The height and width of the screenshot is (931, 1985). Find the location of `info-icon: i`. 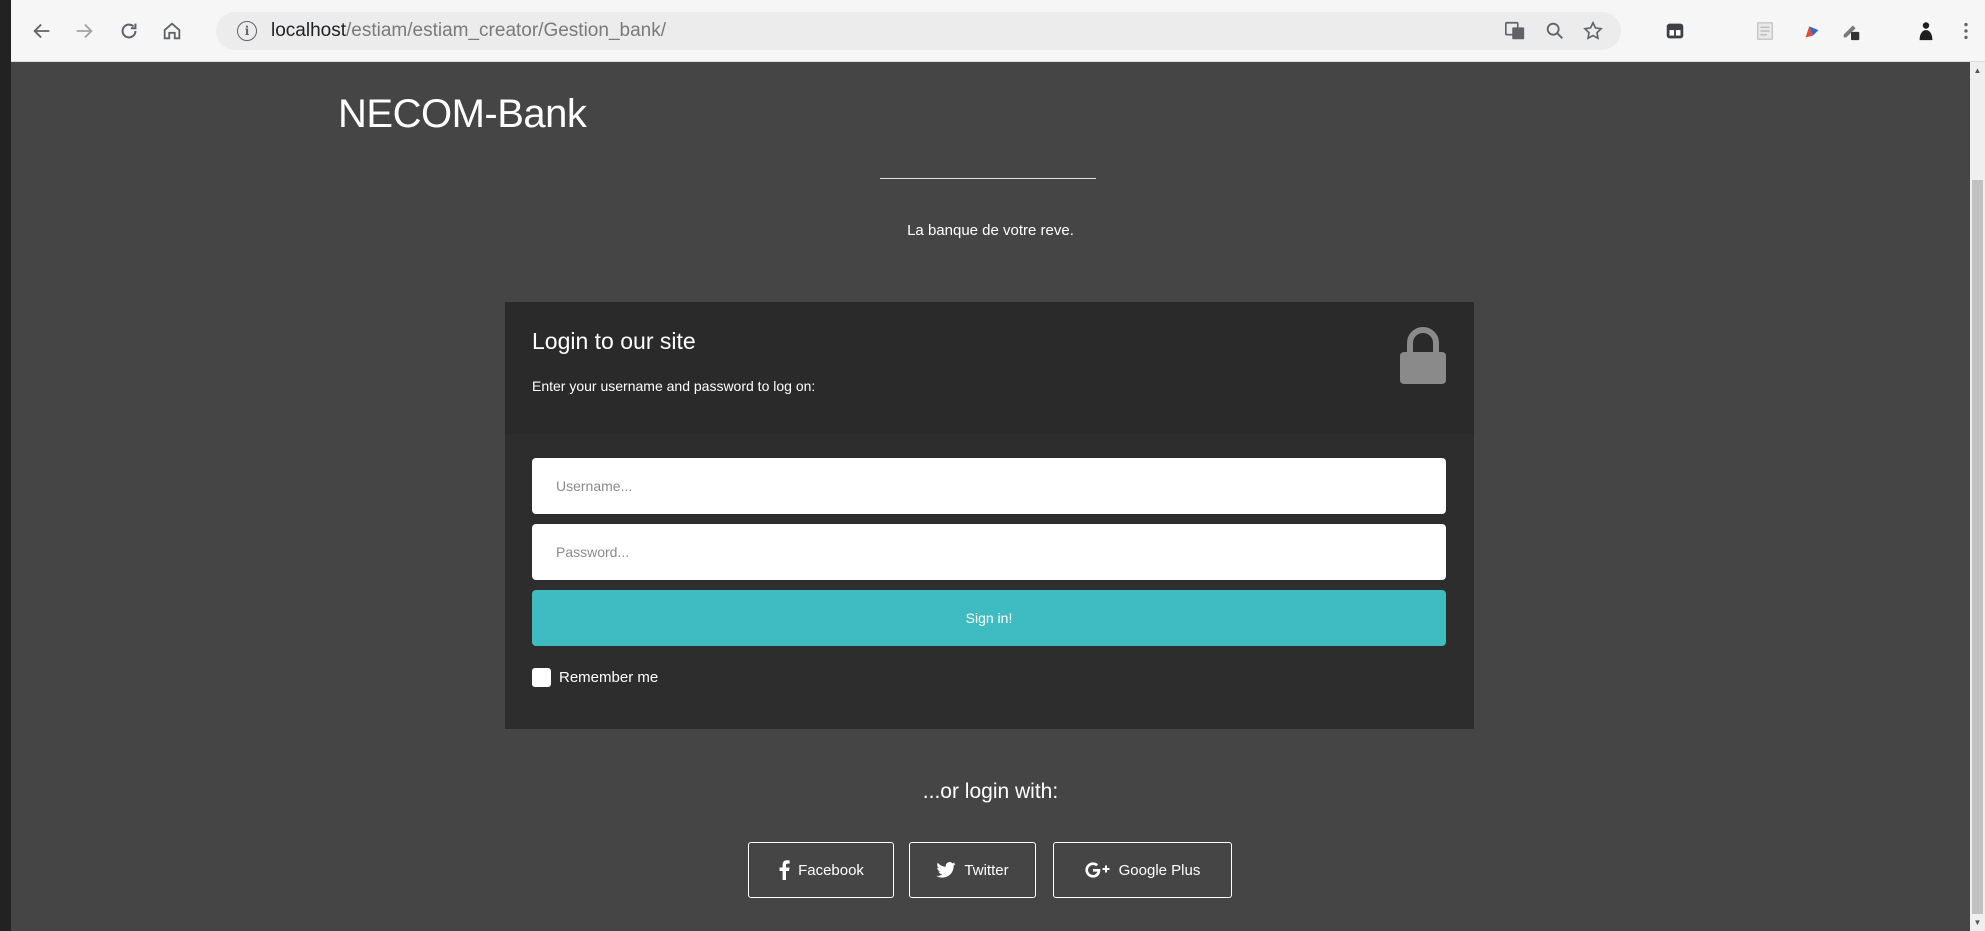

info-icon: i is located at coordinates (247, 31).